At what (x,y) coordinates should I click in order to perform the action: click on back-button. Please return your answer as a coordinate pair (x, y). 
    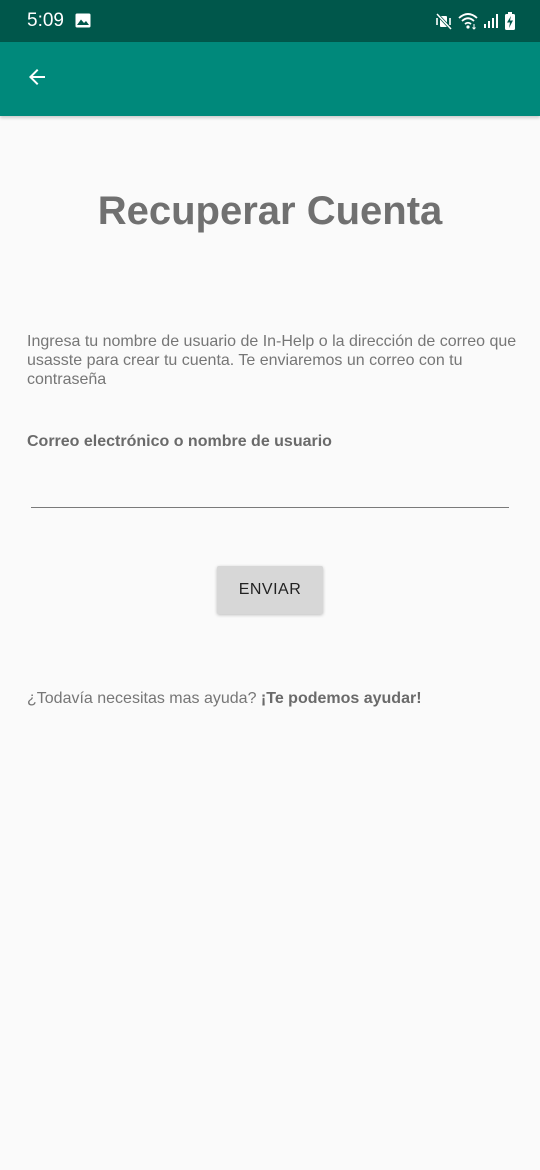
    Looking at the image, I should click on (37, 79).